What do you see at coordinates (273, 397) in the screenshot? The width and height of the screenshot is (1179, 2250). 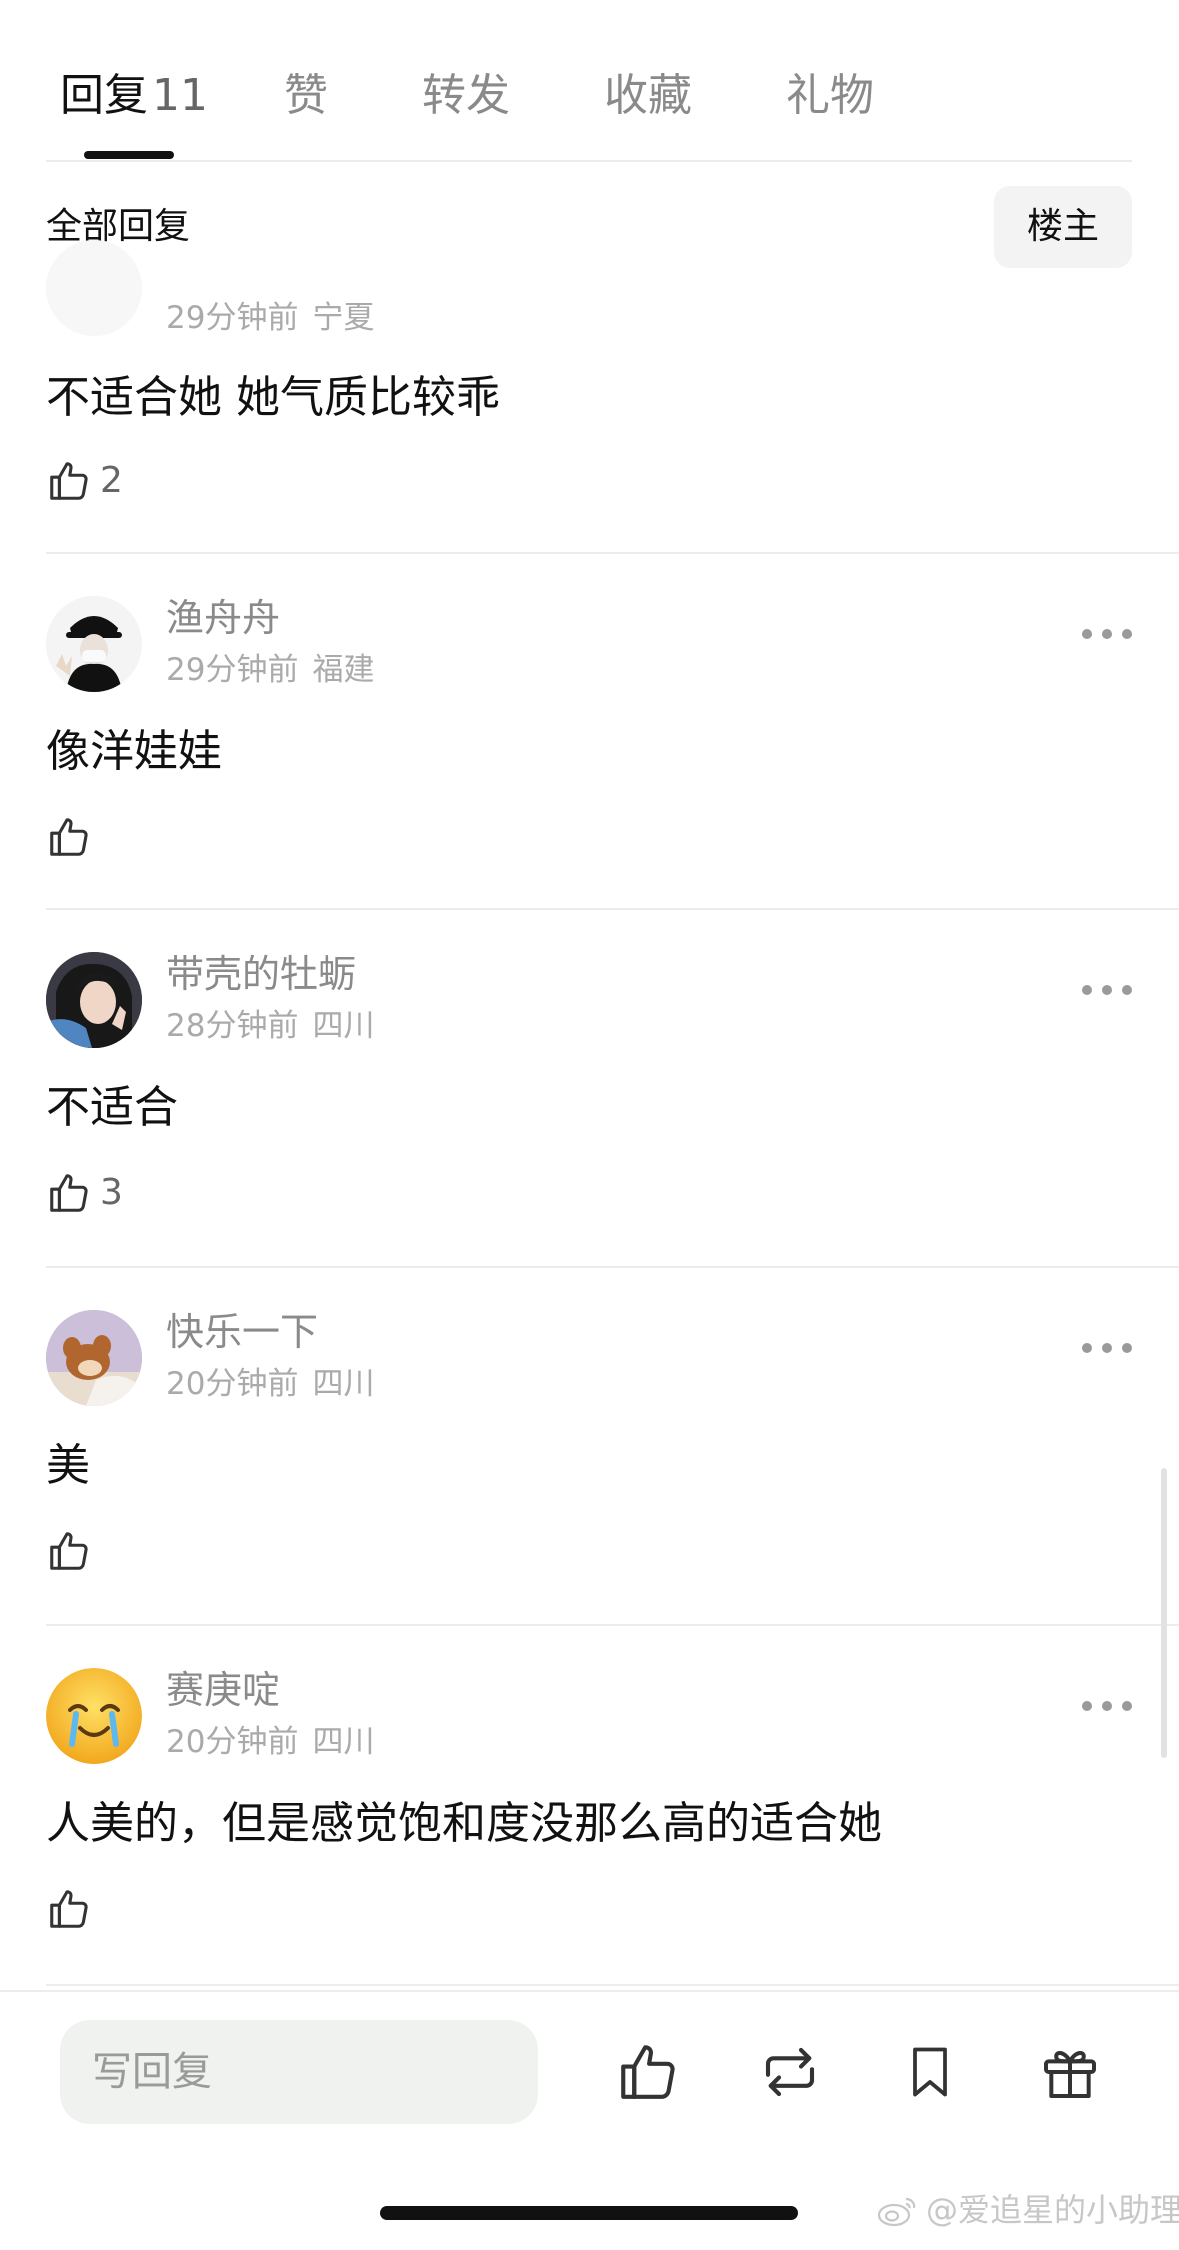 I see `comment-text: 不适合她 她气质比较乖` at bounding box center [273, 397].